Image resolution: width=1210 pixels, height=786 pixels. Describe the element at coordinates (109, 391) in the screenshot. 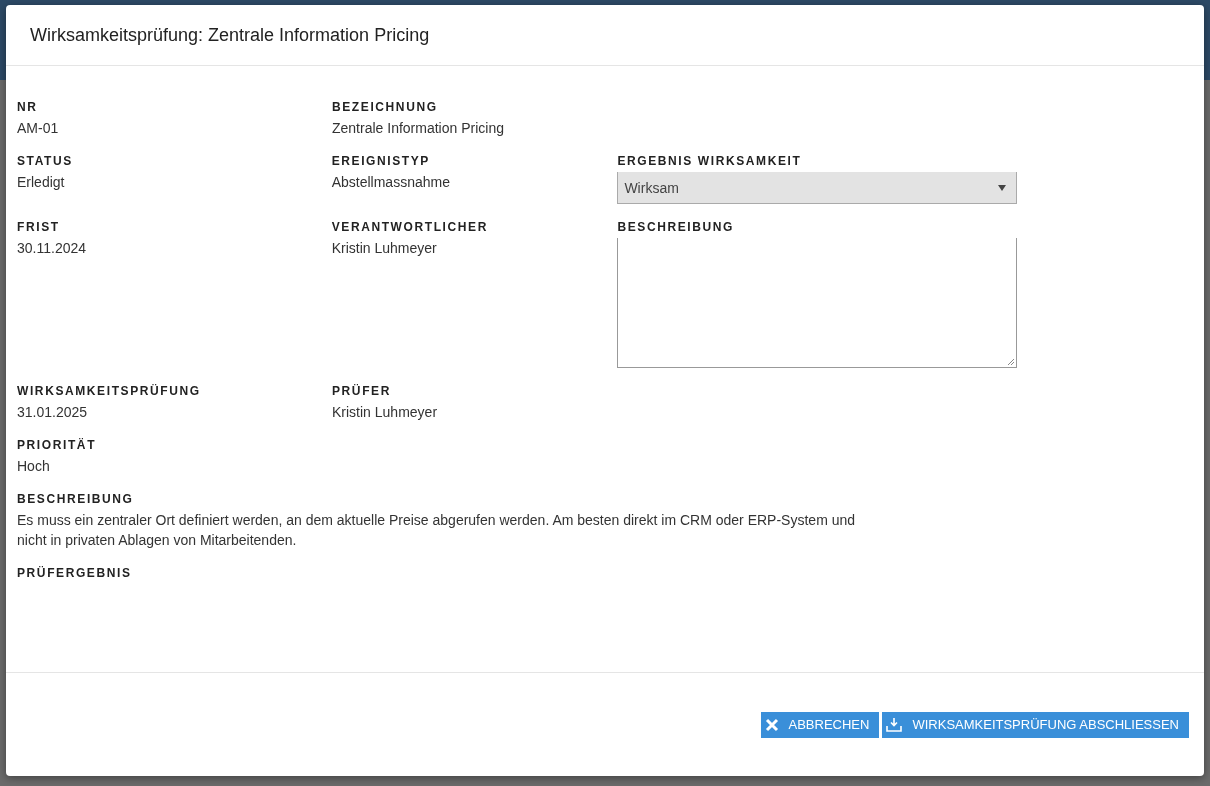

I see `field-label: WIRKSAMKEITSPRÜFUNG` at that location.